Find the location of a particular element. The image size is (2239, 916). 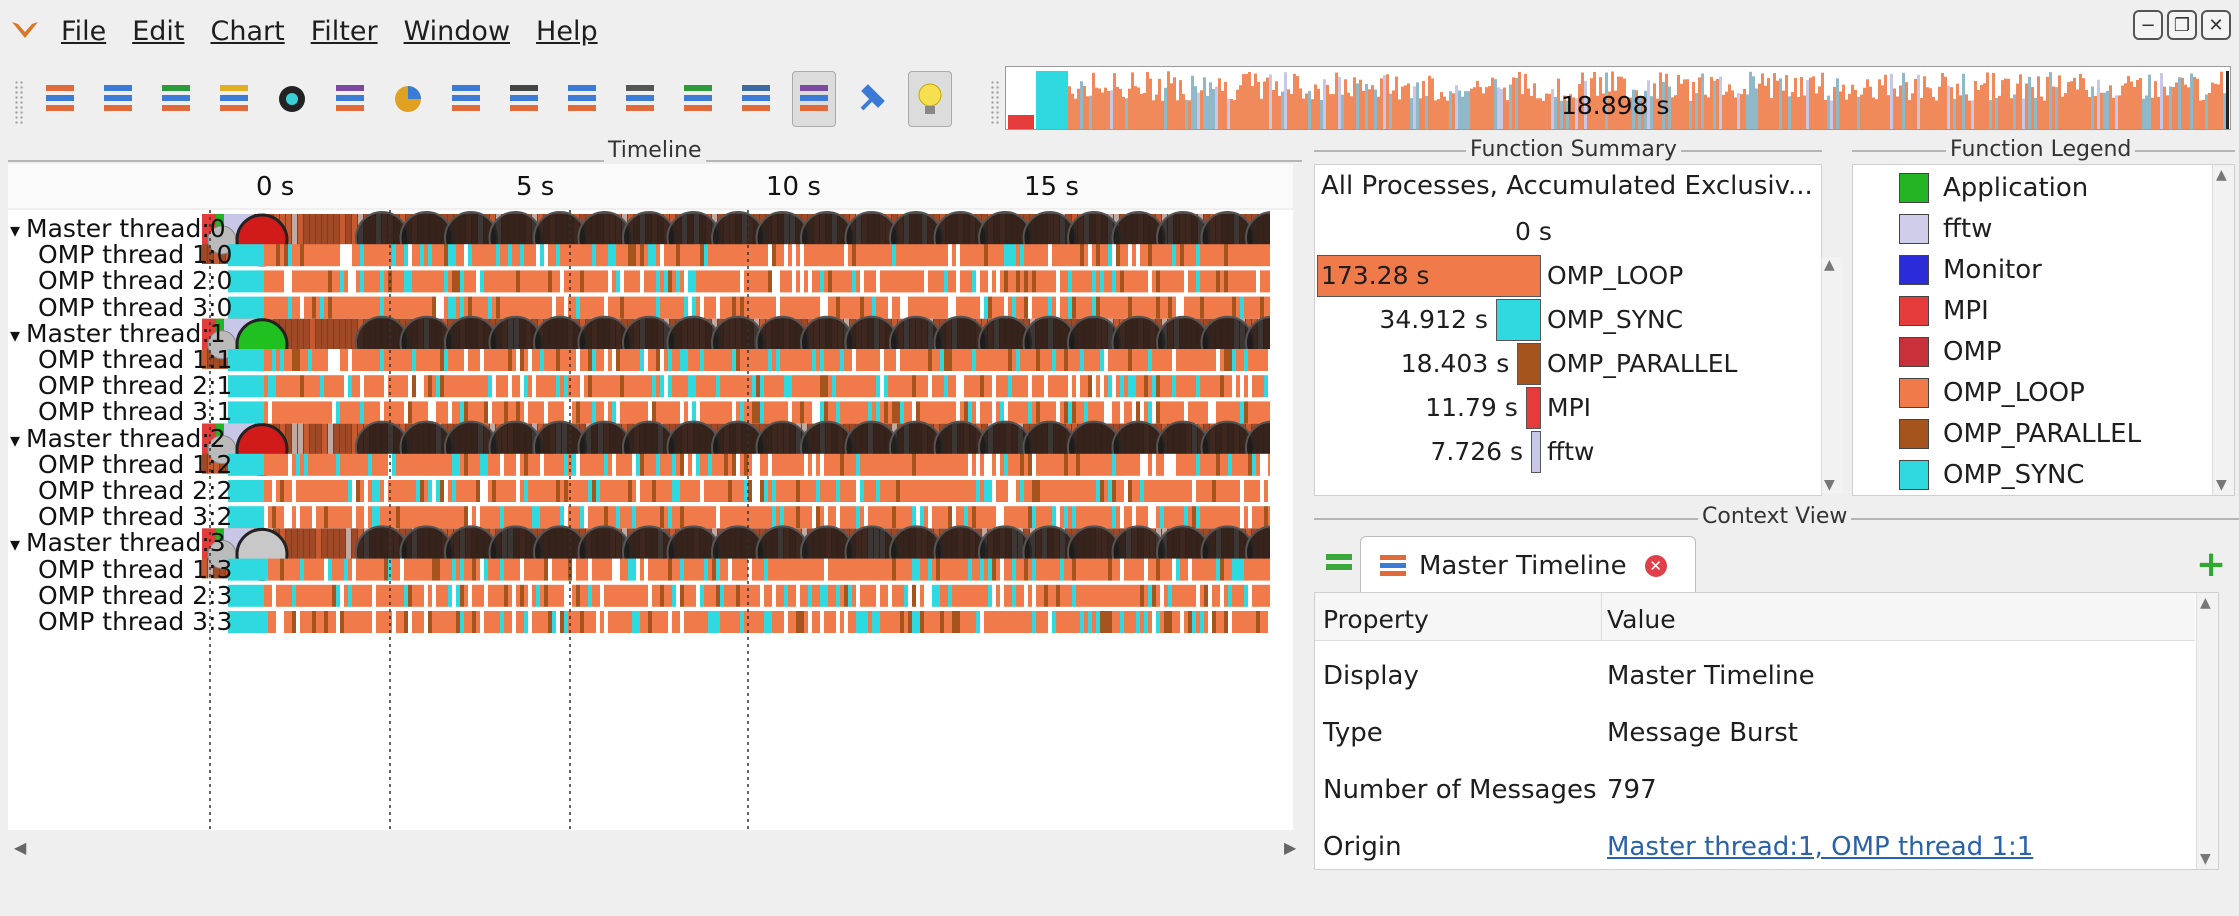

scroll-up-icon: ▲ is located at coordinates (1829, 265).